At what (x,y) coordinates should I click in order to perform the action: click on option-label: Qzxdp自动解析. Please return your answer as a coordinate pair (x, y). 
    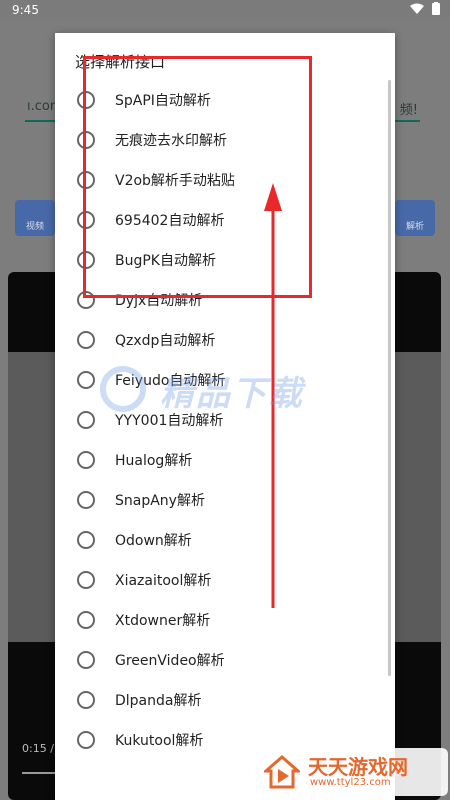
    Looking at the image, I should click on (165, 341).